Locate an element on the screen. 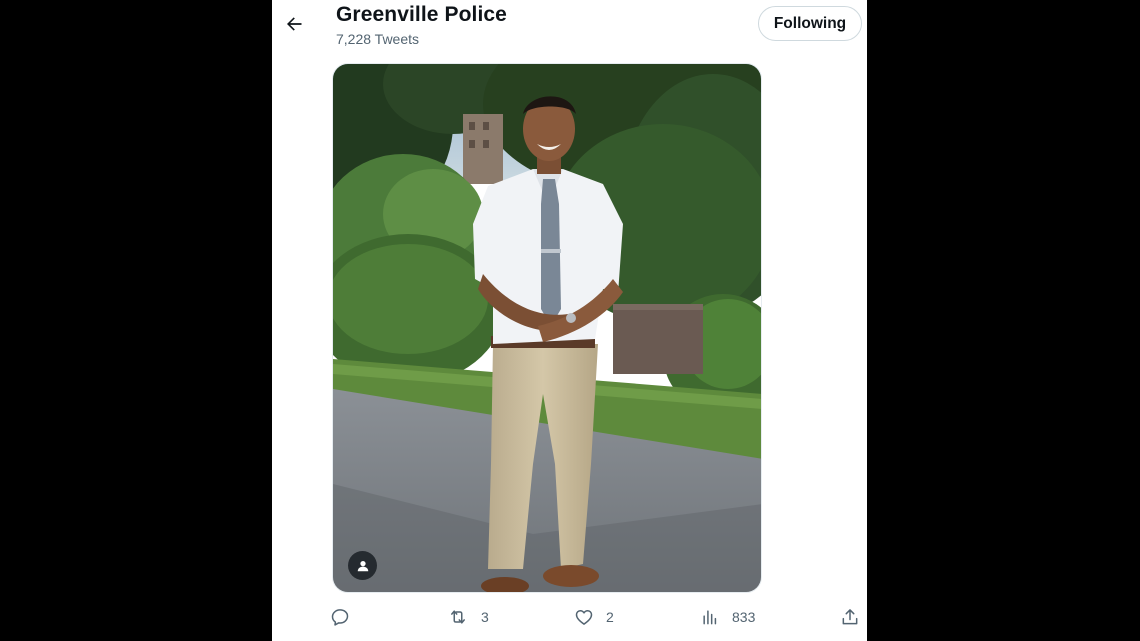  views-button: 833 is located at coordinates (727, 617).